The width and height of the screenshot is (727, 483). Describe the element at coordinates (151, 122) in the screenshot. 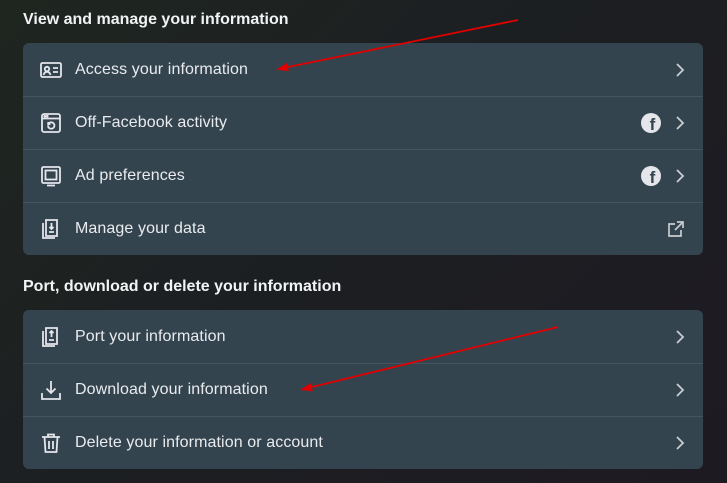

I see `off-facebook-activity-label: Off-Facebook activity` at that location.